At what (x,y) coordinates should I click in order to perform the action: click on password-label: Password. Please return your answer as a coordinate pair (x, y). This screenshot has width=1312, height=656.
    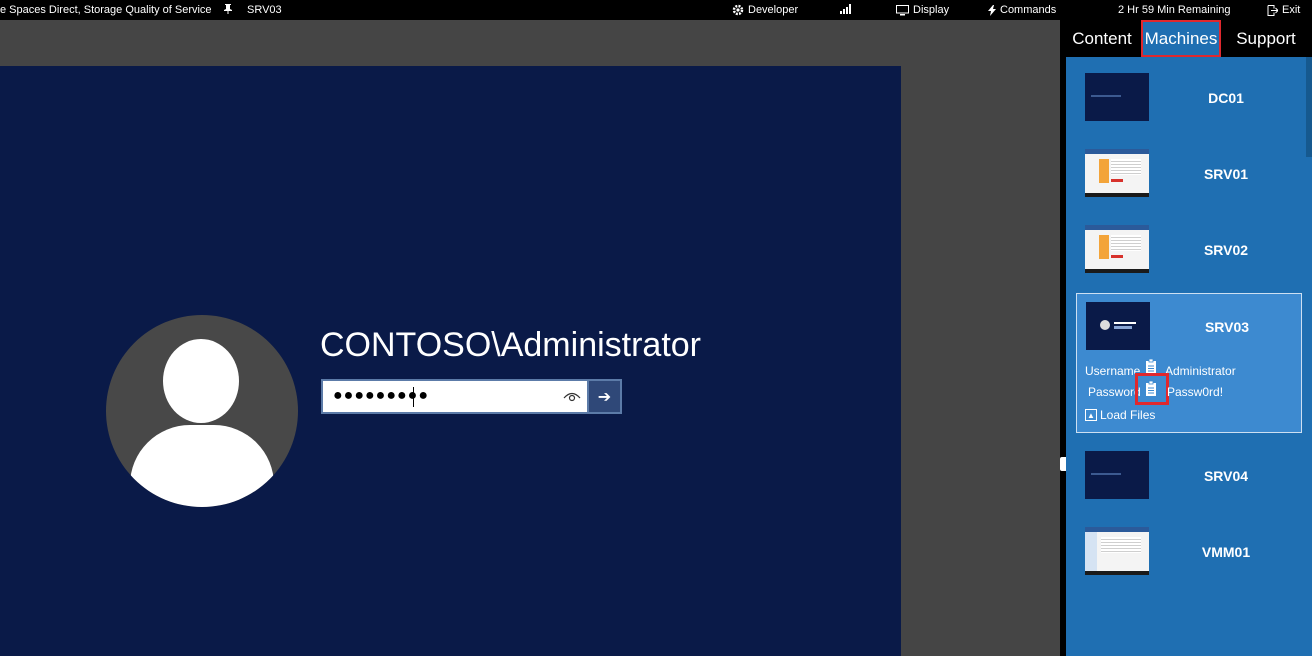
    Looking at the image, I should click on (1114, 392).